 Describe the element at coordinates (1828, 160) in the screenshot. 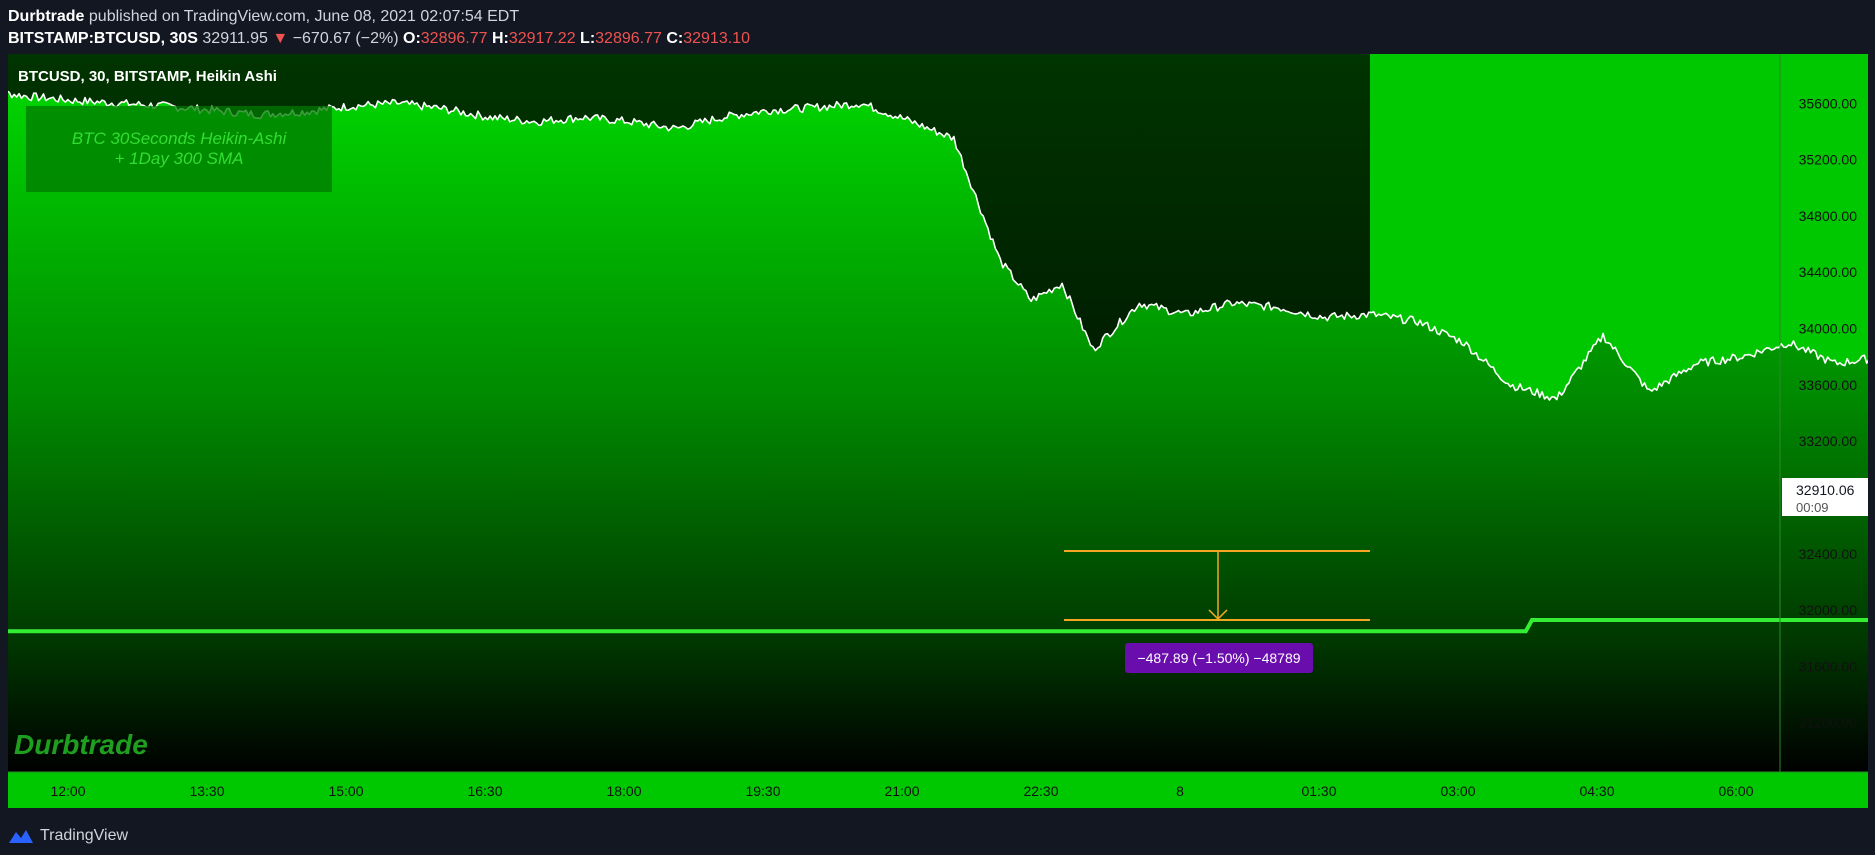

I see `y-tick-label: 35200.00` at that location.